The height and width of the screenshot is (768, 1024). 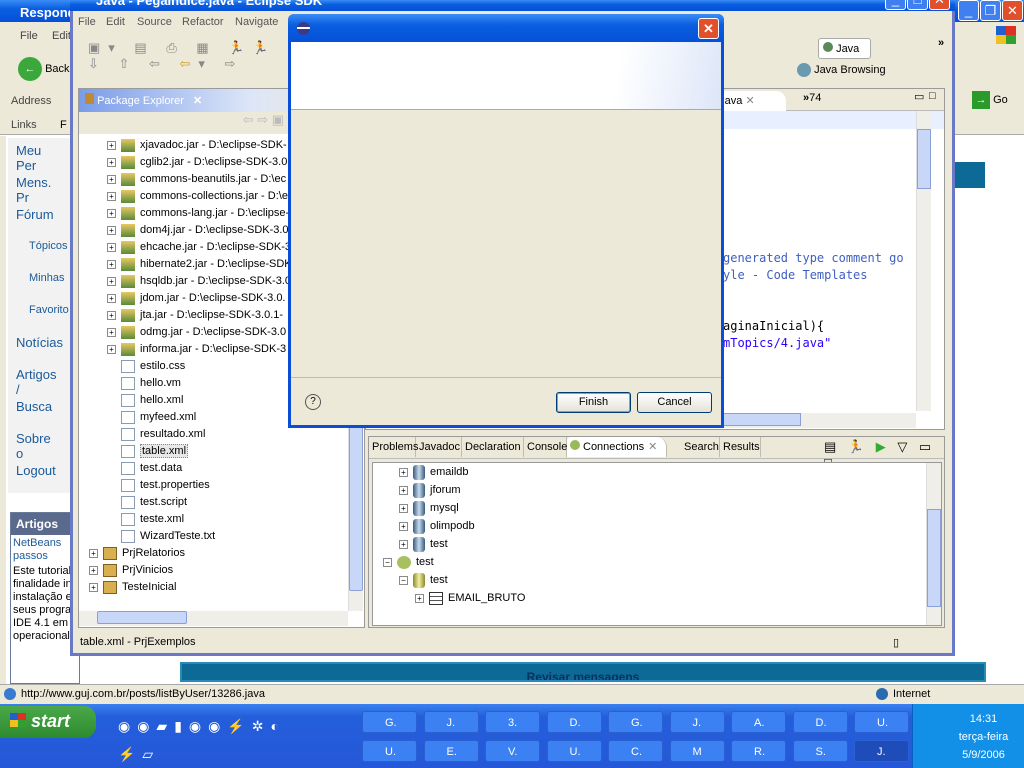 What do you see at coordinates (708, 28) in the screenshot?
I see `dialog-close-button: ✕` at bounding box center [708, 28].